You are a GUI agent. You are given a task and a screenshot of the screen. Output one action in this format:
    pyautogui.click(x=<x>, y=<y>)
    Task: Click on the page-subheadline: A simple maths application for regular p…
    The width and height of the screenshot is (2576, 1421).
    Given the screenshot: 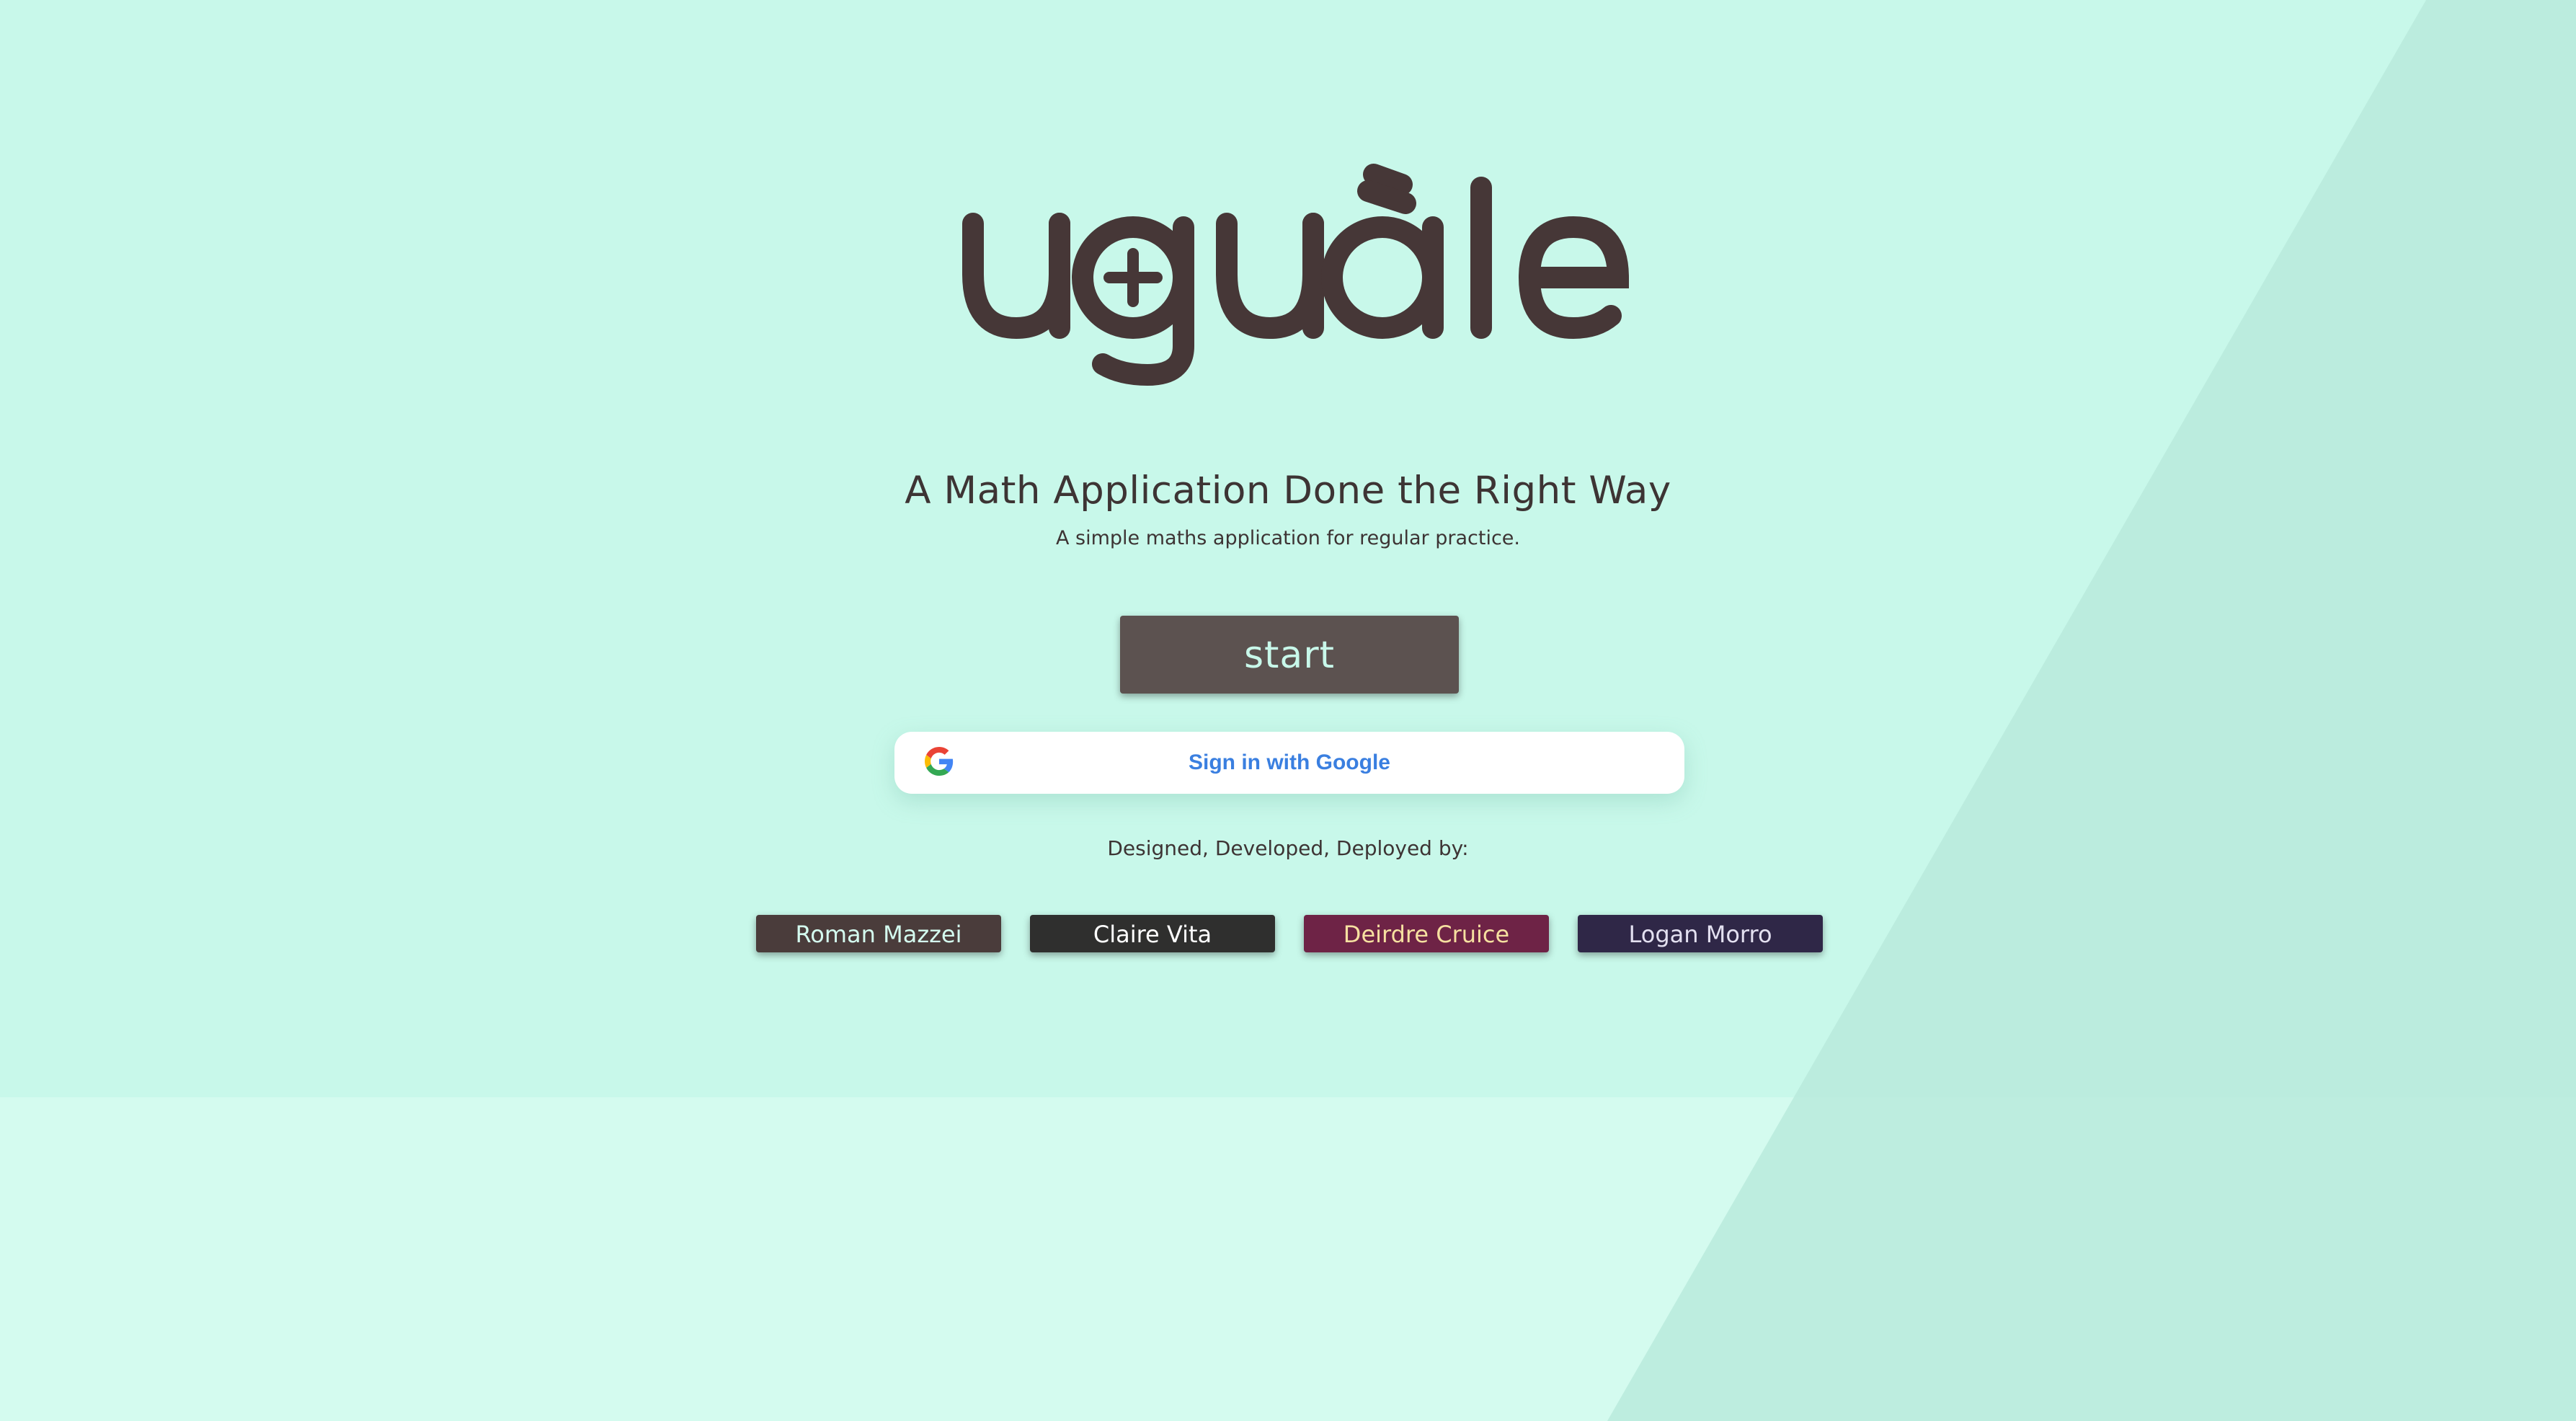 What is the action you would take?
    pyautogui.click(x=1288, y=538)
    